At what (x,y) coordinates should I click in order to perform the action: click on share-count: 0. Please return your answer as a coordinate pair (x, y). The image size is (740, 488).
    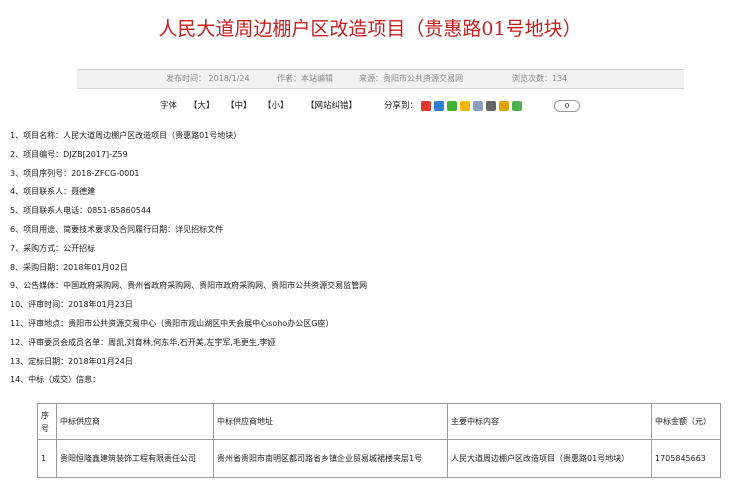
    Looking at the image, I should click on (567, 106).